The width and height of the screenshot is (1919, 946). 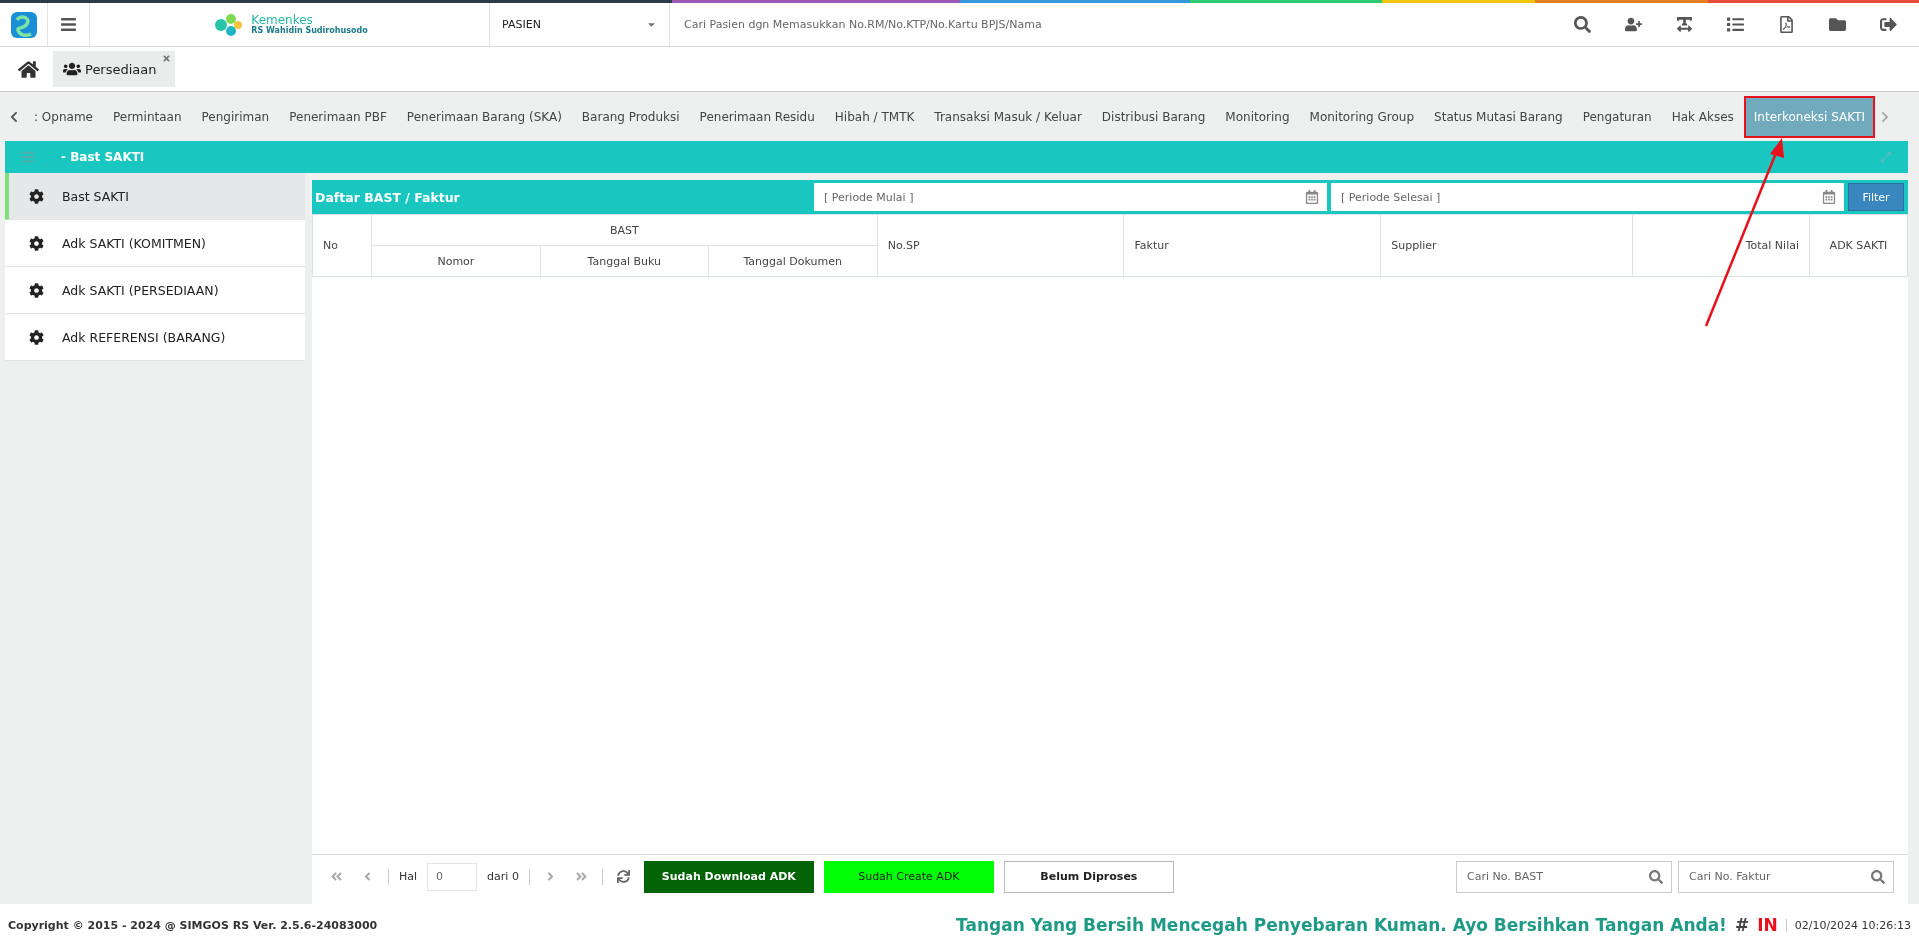 What do you see at coordinates (1252, 245) in the screenshot?
I see `column-header: Faktur` at bounding box center [1252, 245].